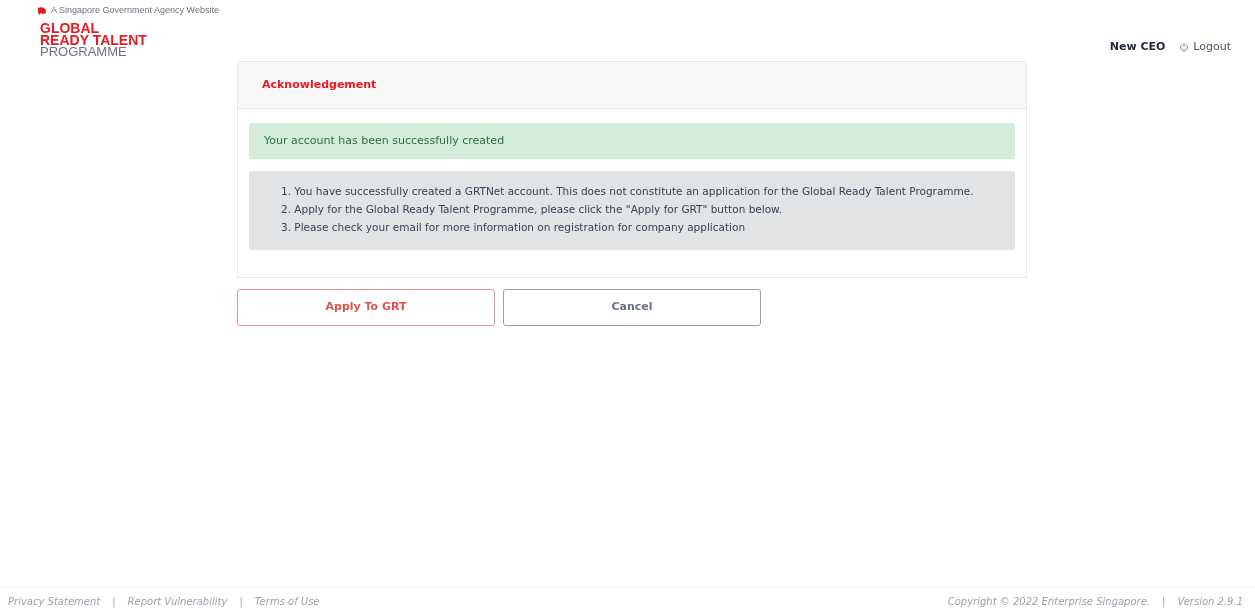 The width and height of the screenshot is (1255, 614). What do you see at coordinates (93, 40) in the screenshot?
I see `logo: GLOBAL READY TALENT PROGRAMME` at bounding box center [93, 40].